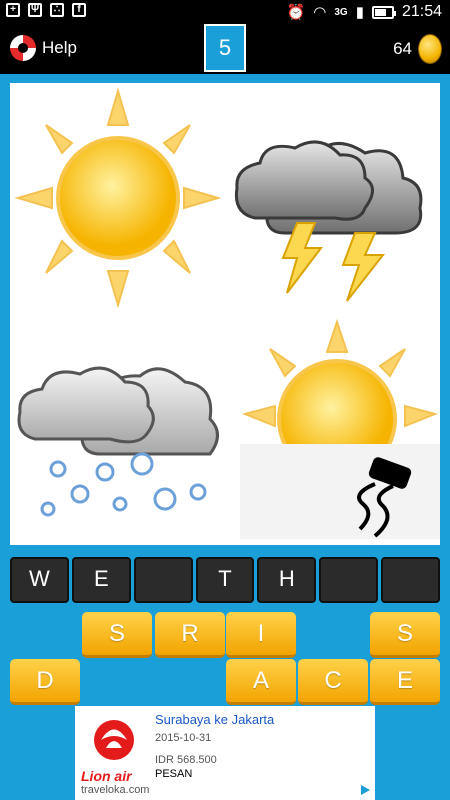  What do you see at coordinates (333, 682) in the screenshot?
I see `letter-tile: C` at bounding box center [333, 682].